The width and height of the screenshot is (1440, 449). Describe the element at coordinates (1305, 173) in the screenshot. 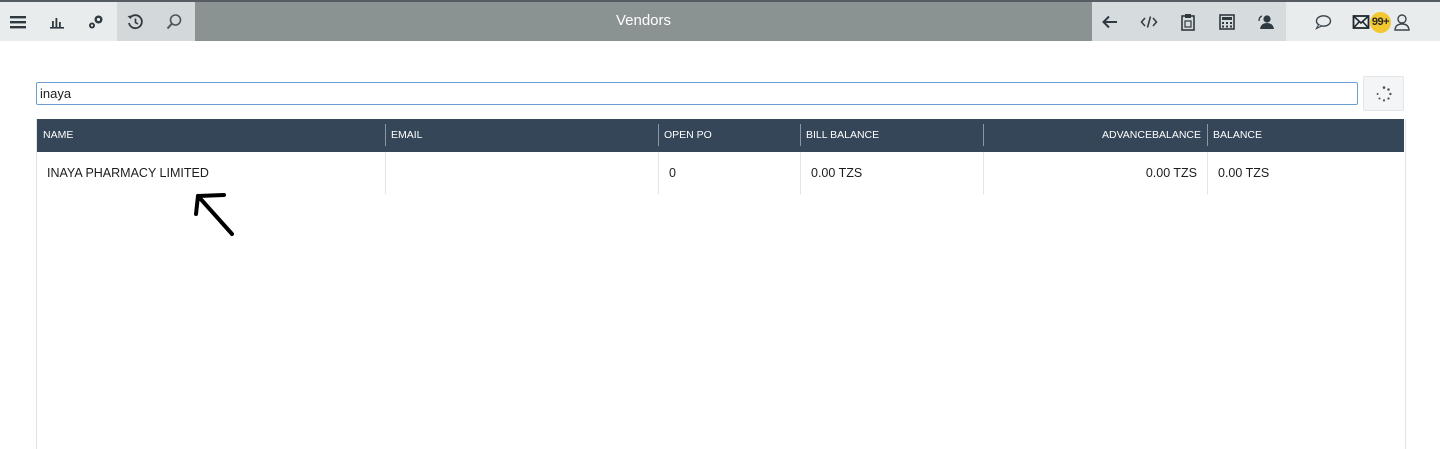

I see `cell-balance: 0.00 TZS` at that location.